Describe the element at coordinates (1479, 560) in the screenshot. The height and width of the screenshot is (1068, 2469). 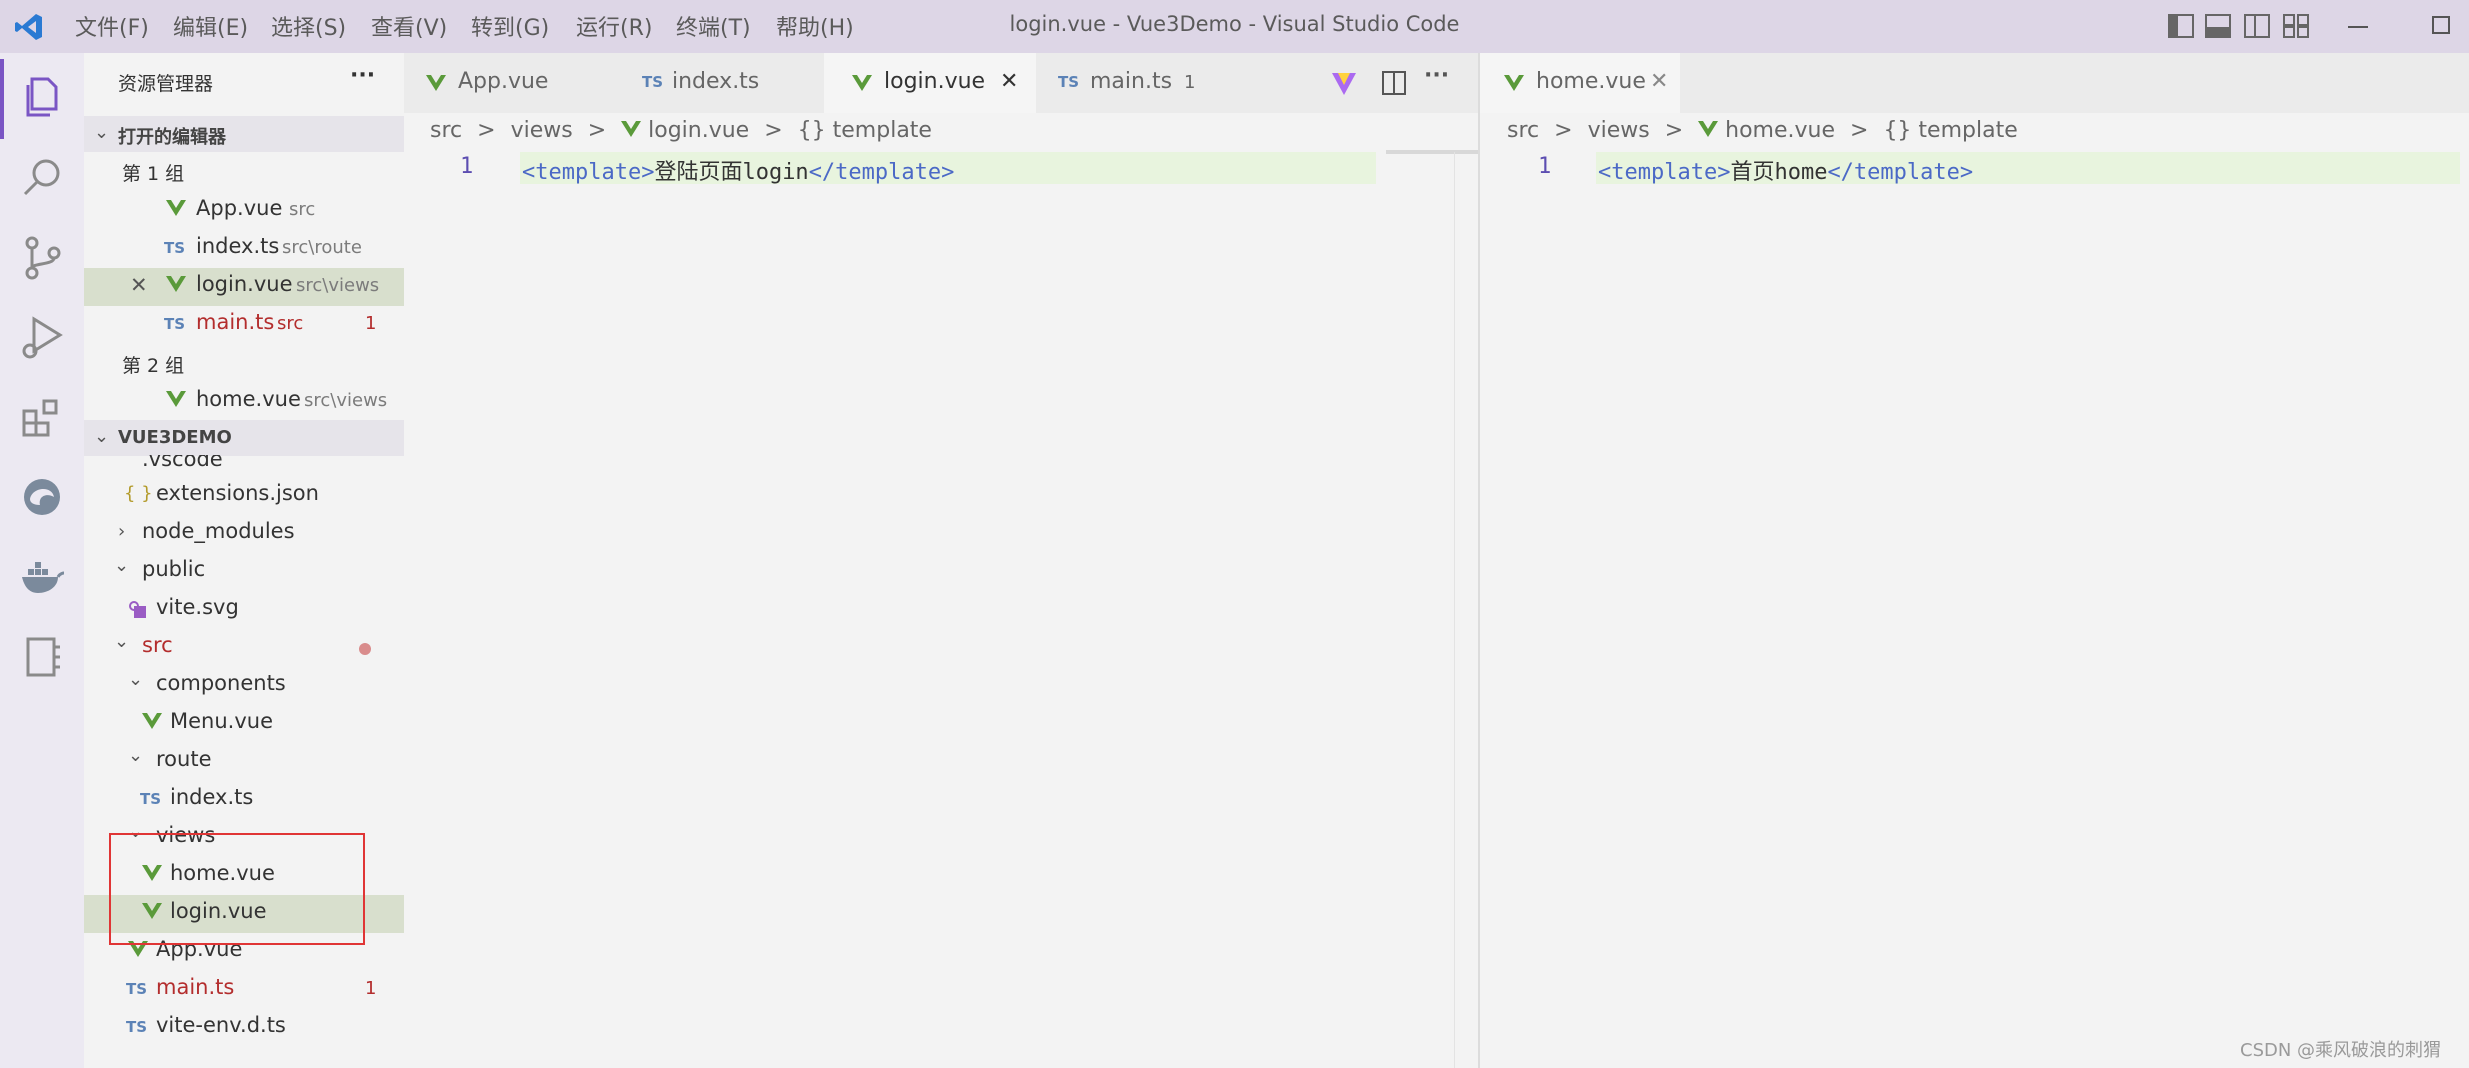
I see `editor-group-divider` at that location.